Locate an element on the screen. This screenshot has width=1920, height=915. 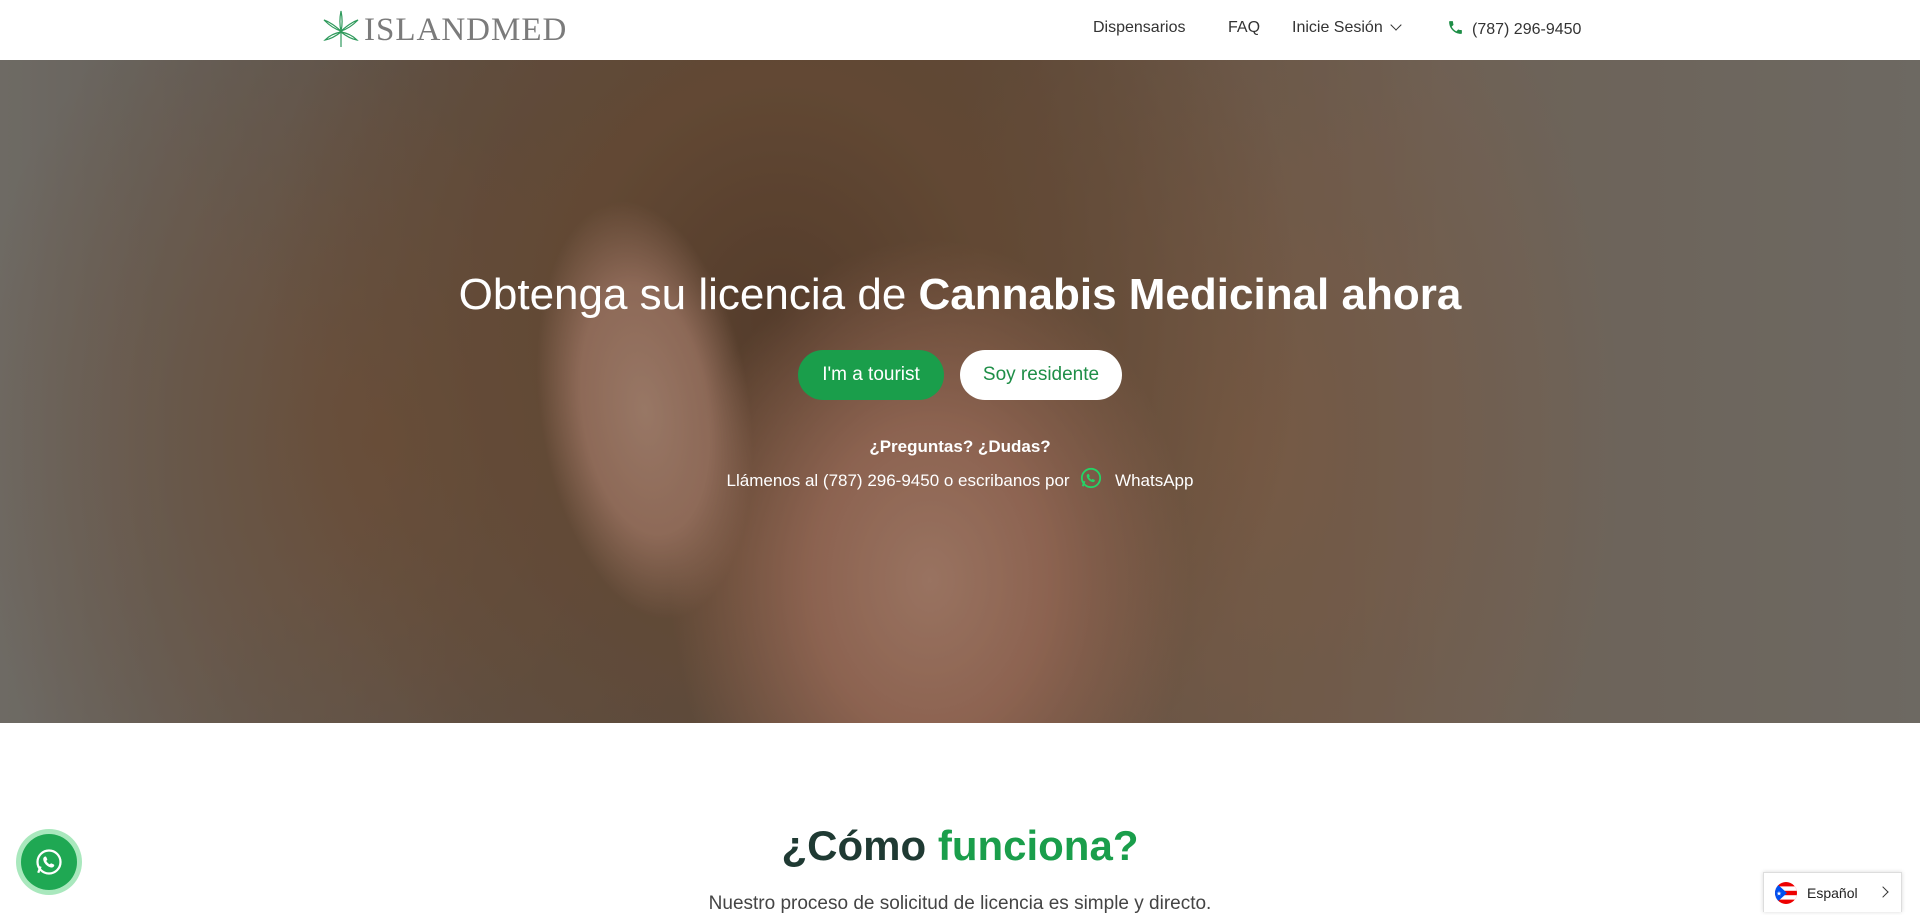
logo: ISLANDMED is located at coordinates (443, 30).